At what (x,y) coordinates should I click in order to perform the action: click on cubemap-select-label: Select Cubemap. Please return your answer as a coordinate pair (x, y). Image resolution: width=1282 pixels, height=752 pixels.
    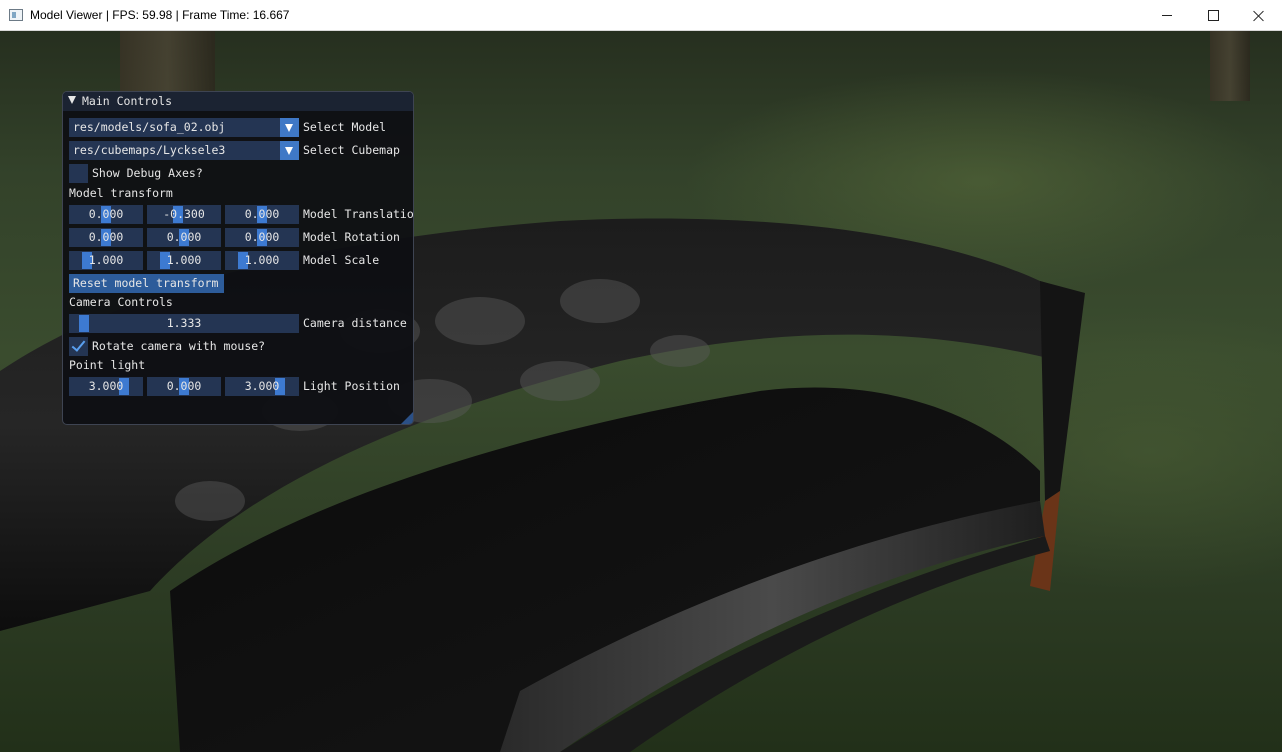
    Looking at the image, I should click on (351, 150).